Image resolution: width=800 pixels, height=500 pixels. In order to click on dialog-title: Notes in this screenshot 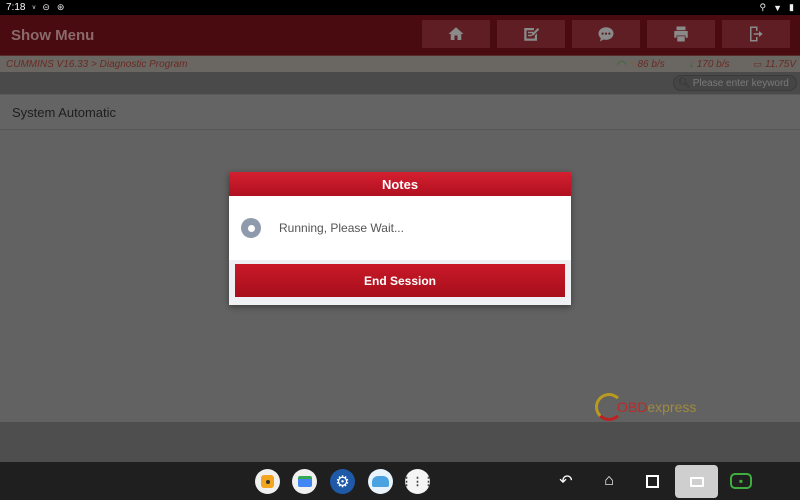, I will do `click(400, 184)`.